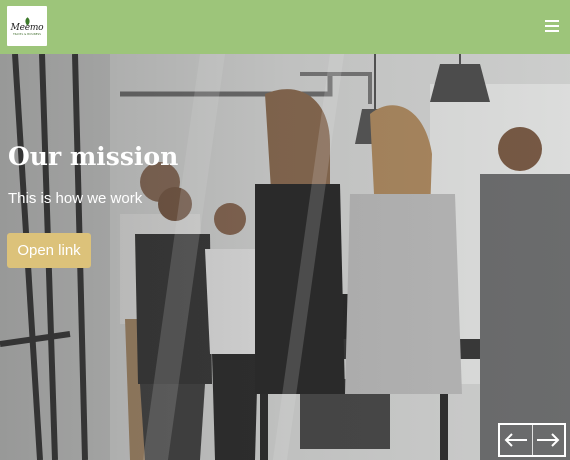 The image size is (570, 460). I want to click on open-link-button: Open link, so click(49, 250).